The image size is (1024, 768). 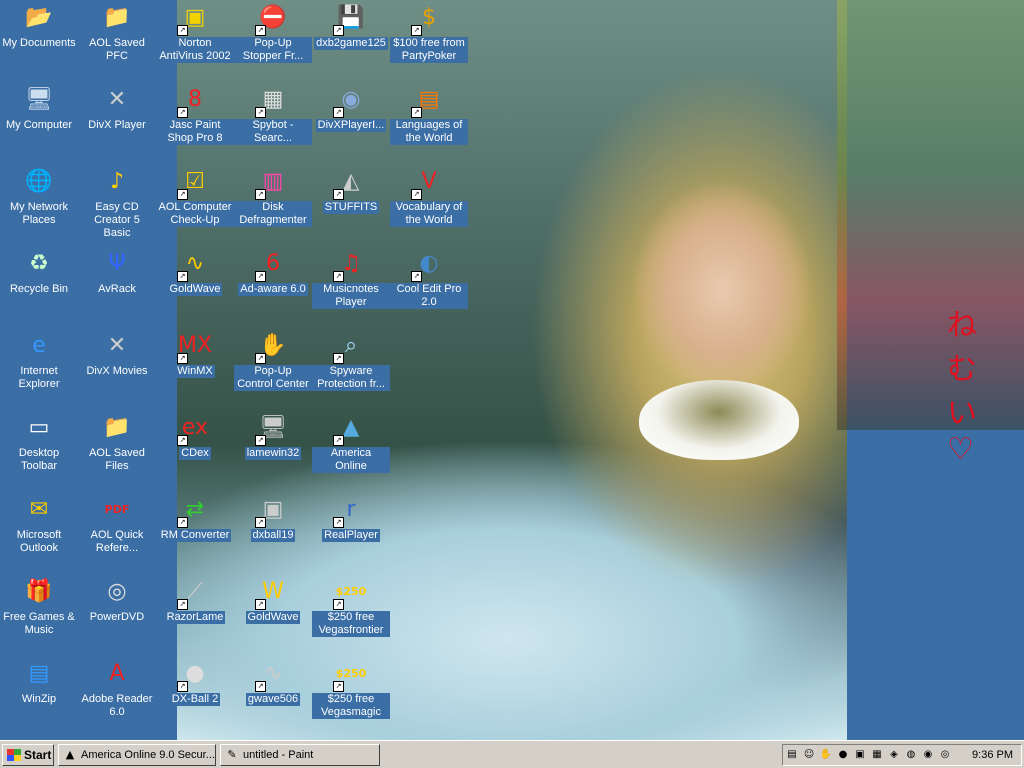 I want to click on cdex-icon: ex ↗, so click(x=194, y=429).